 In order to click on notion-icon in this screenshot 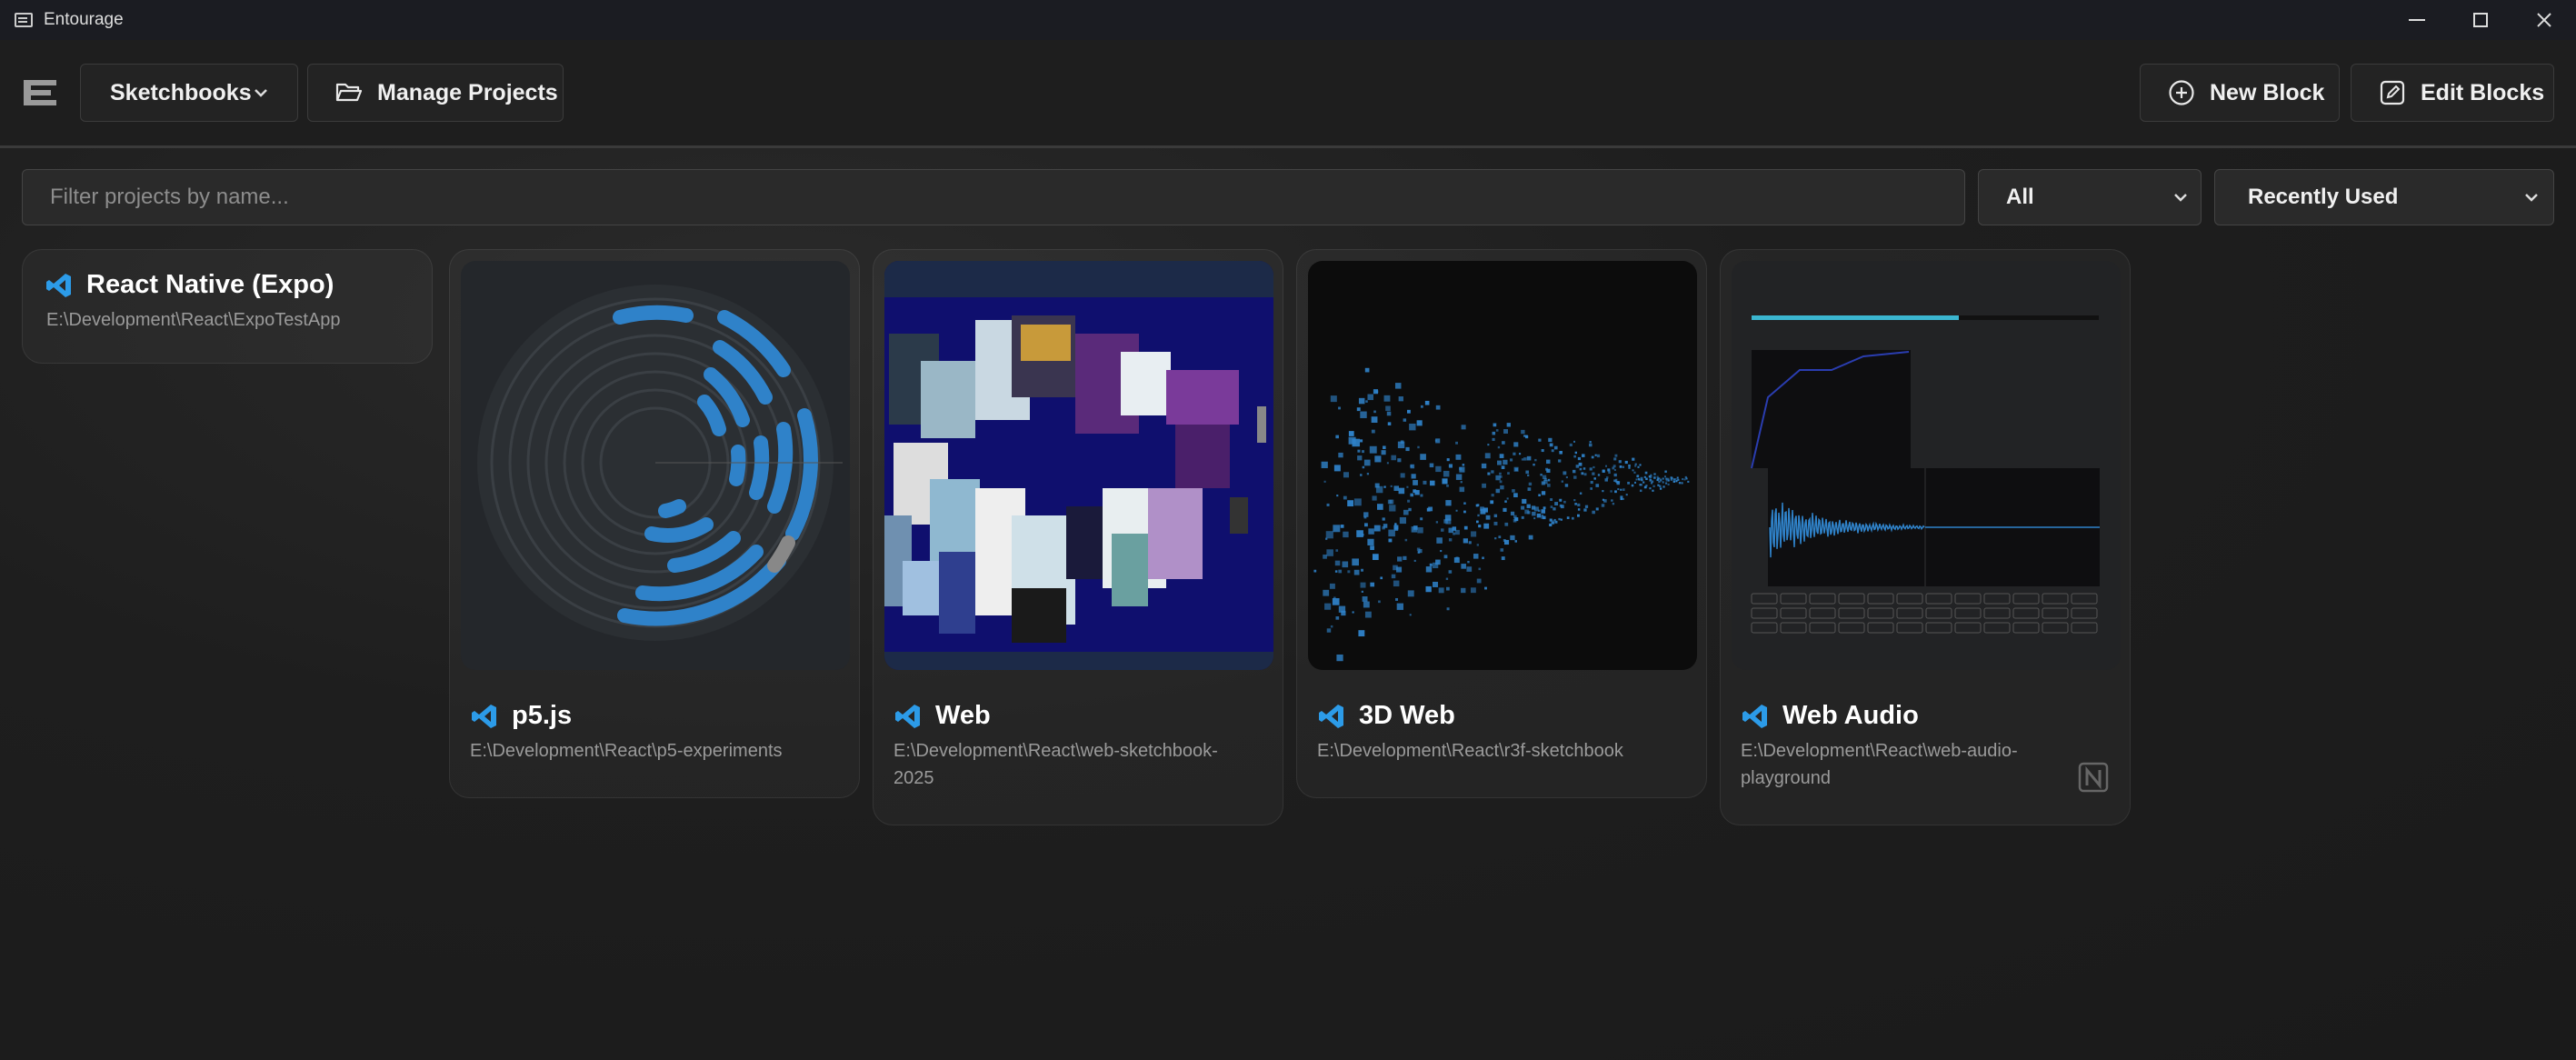, I will do `click(2093, 778)`.